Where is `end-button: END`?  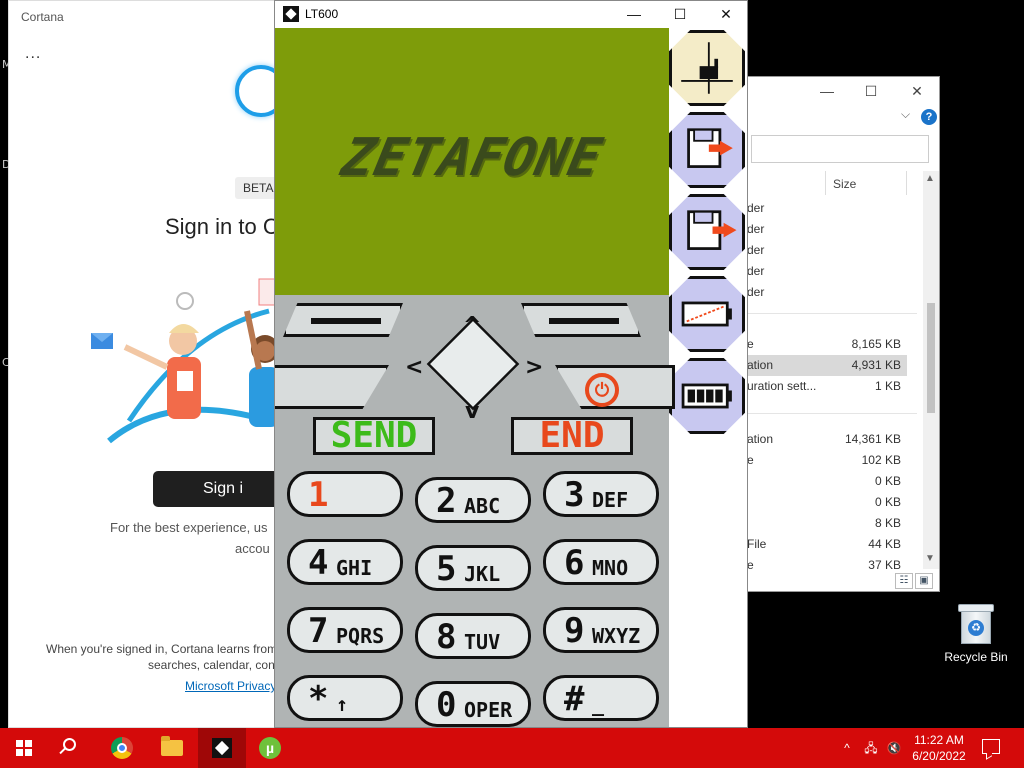
end-button: END is located at coordinates (572, 436).